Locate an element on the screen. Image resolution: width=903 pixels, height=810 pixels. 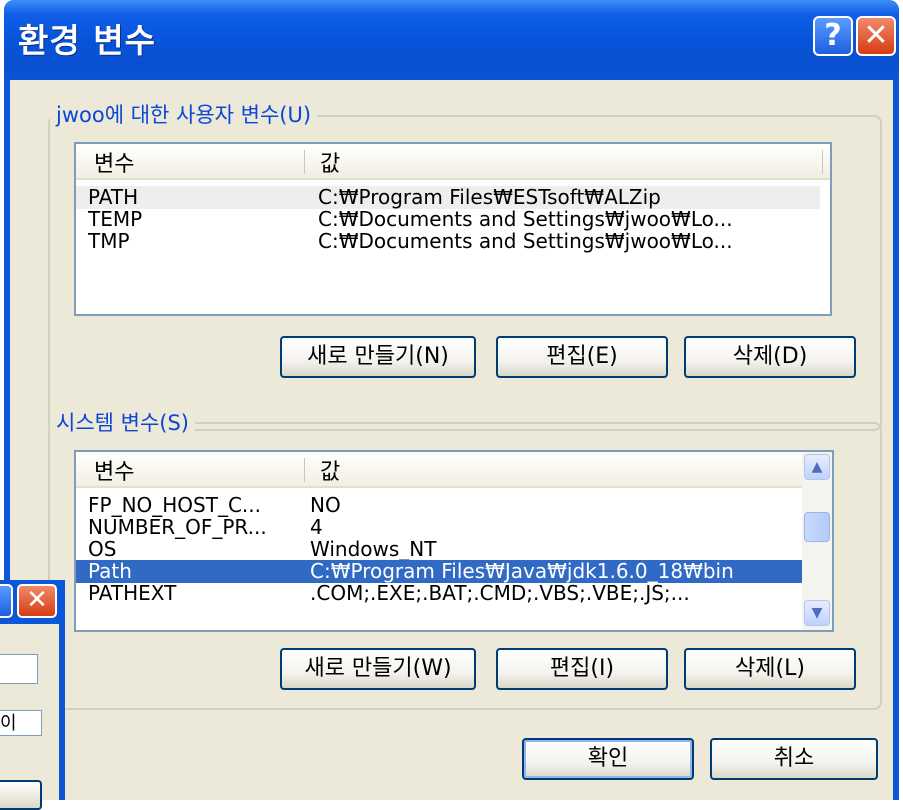
scroll-thumb is located at coordinates (817, 527).